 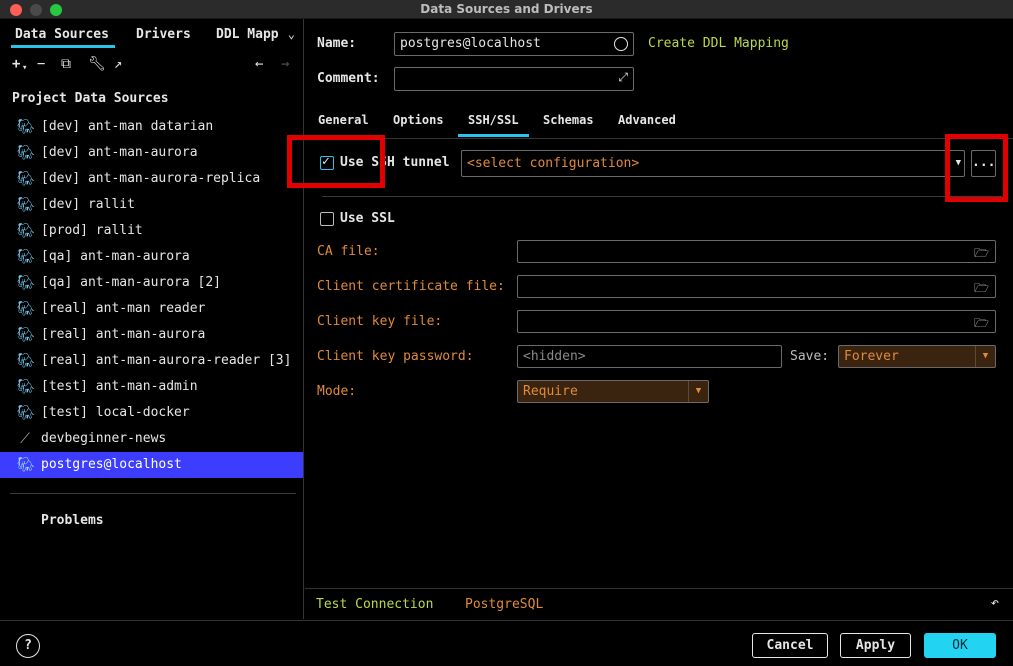 I want to click on dialog-footer: ? Cancel Apply OK, so click(x=506, y=643).